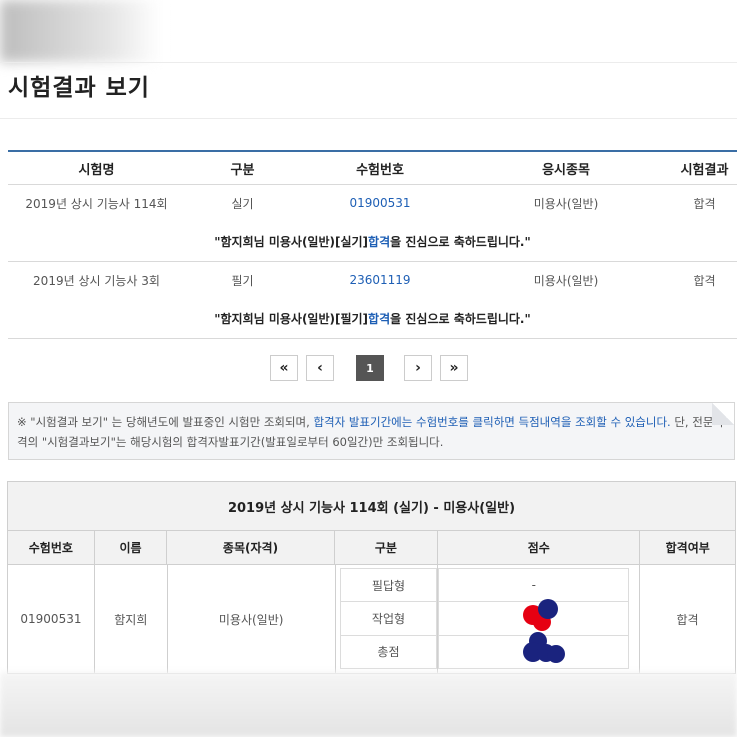  What do you see at coordinates (368, 118) in the screenshot?
I see `title-divider` at bounding box center [368, 118].